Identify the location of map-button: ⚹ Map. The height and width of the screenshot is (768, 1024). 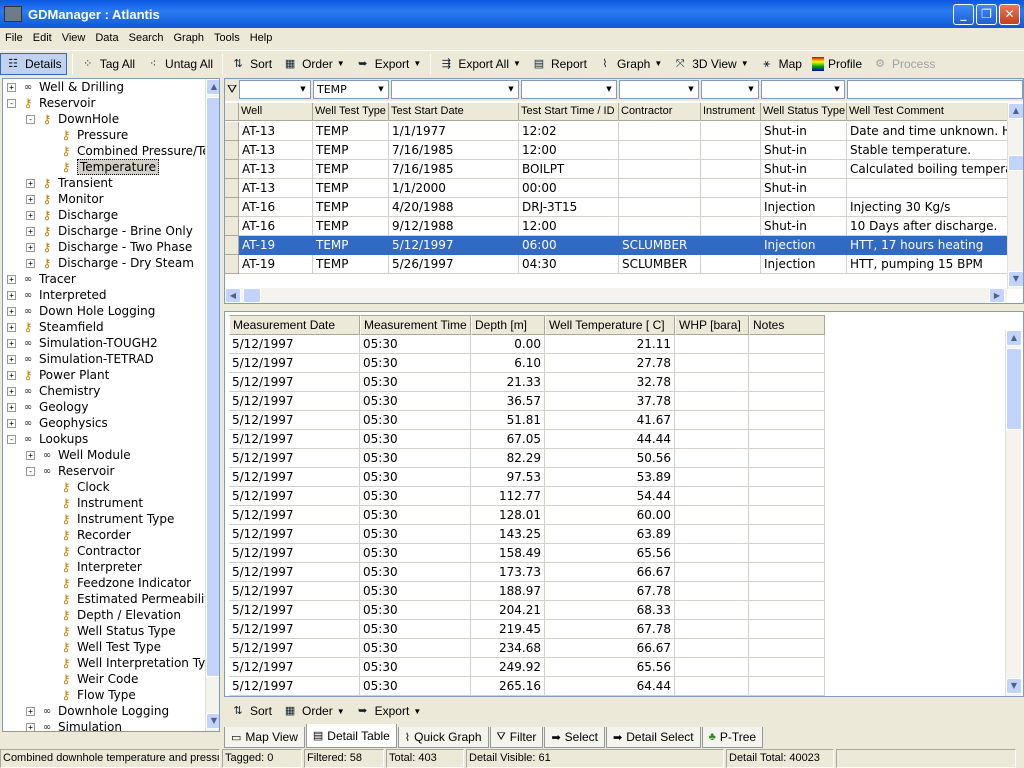
(780, 64).